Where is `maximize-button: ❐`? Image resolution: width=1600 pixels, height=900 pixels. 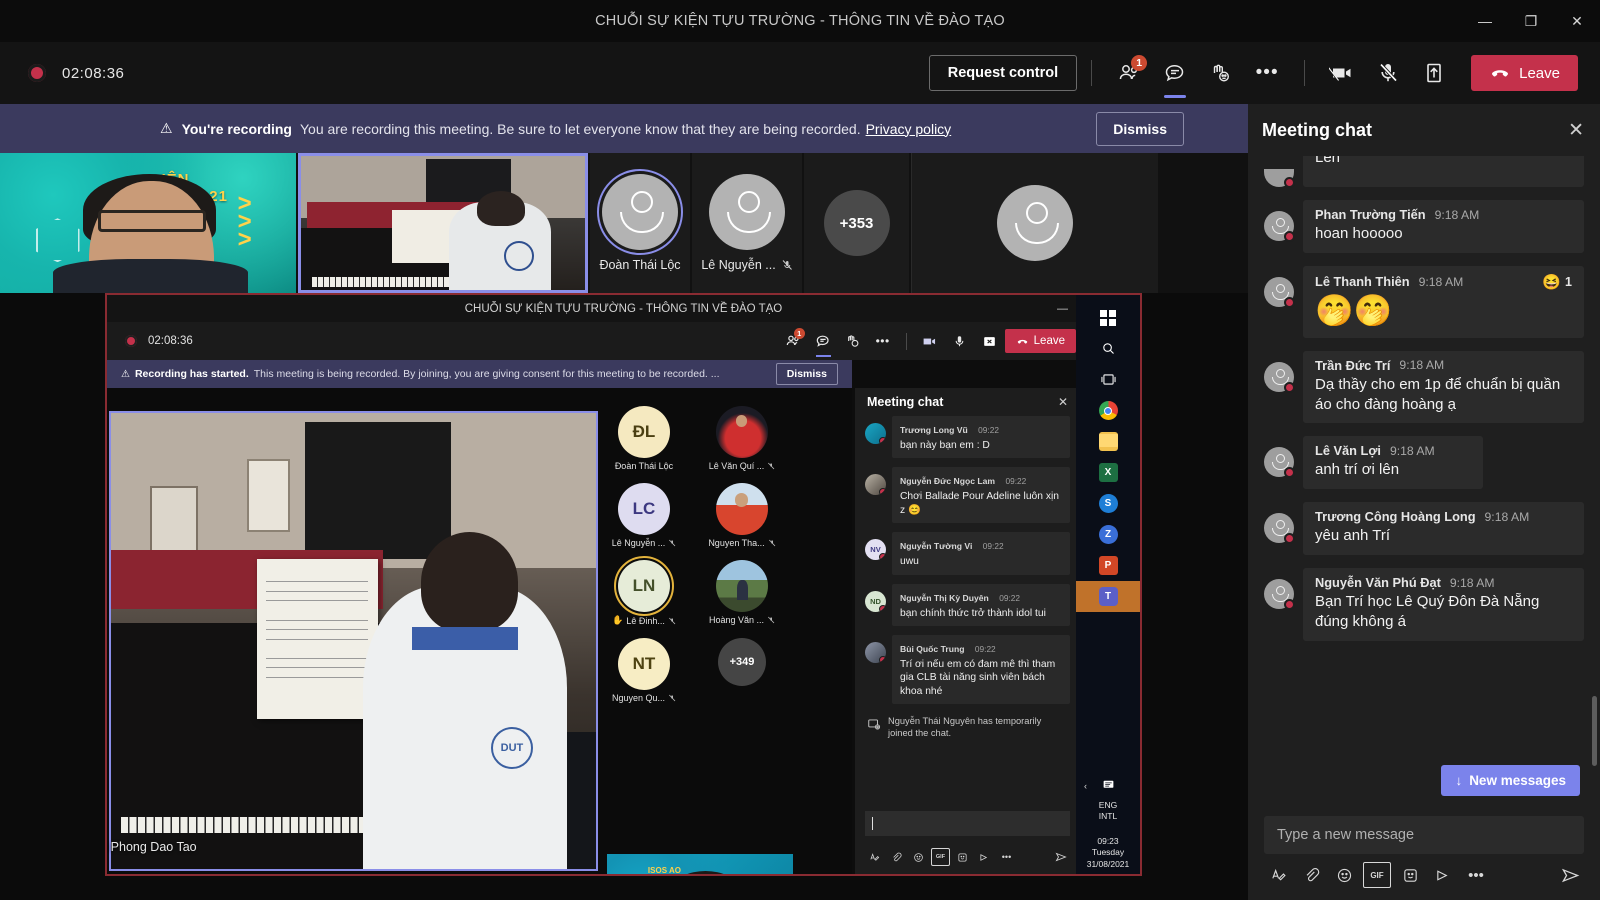 maximize-button: ❐ is located at coordinates (1531, 21).